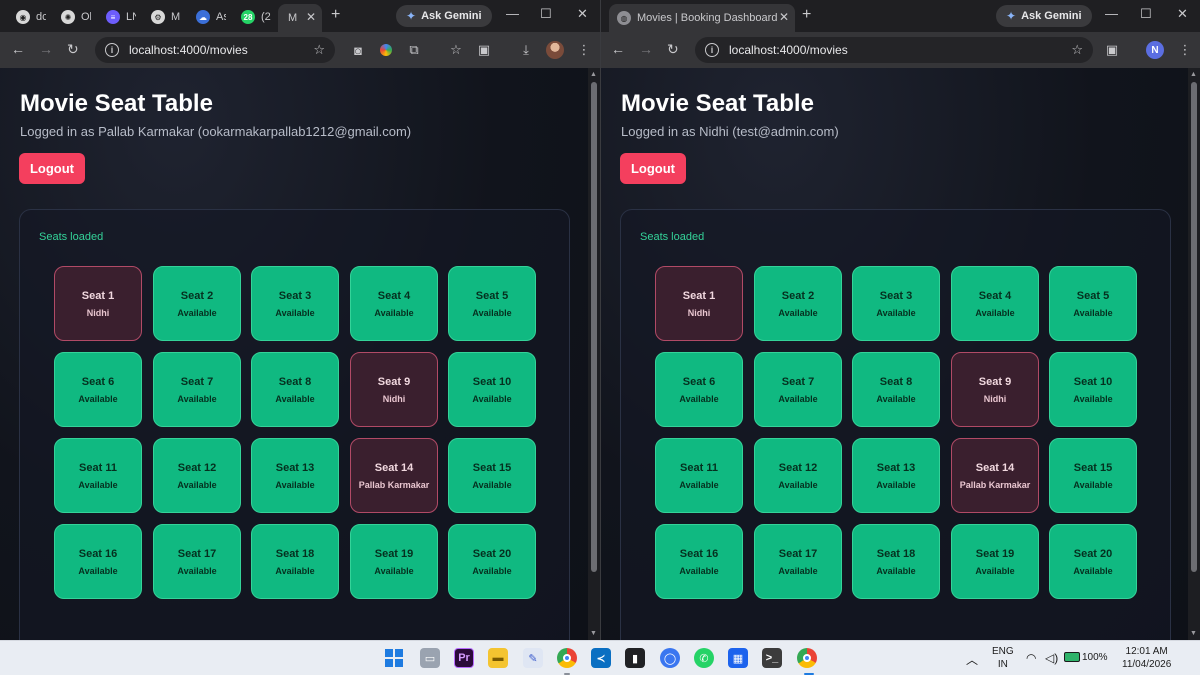 This screenshot has width=1200, height=675. Describe the element at coordinates (670, 658) in the screenshot. I see `signal-icon: ◯` at that location.